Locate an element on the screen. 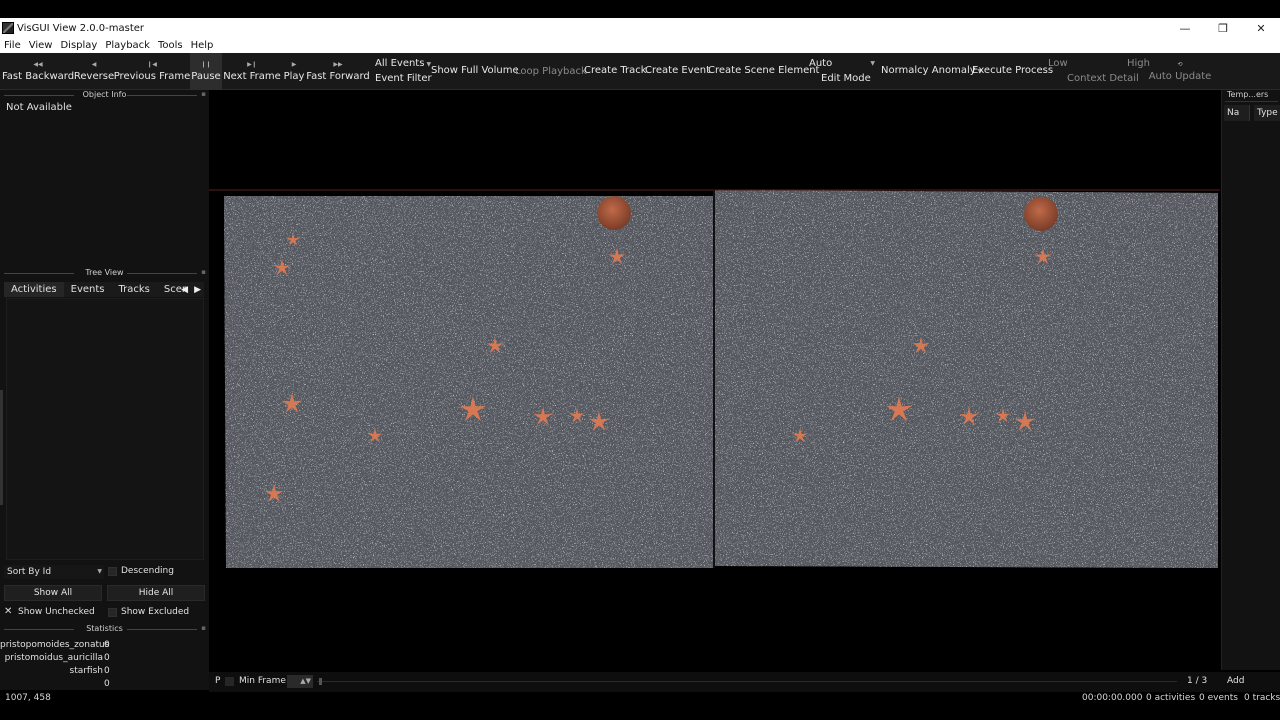  normalcy-anomaly-label: Normalcy Anomaly is located at coordinates (928, 70).